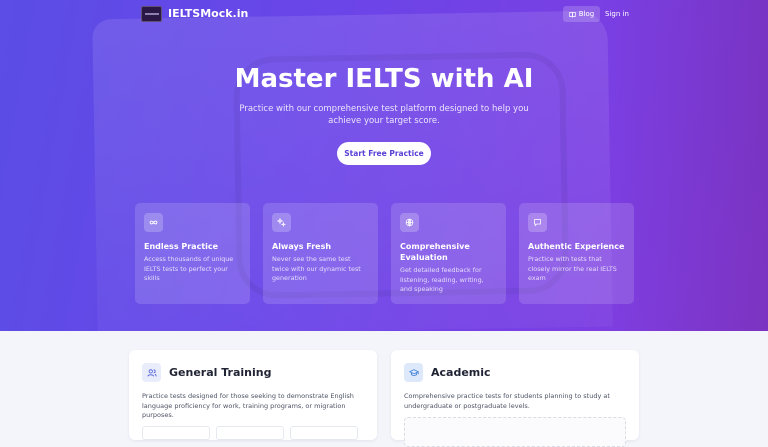 The height and width of the screenshot is (447, 768). Describe the element at coordinates (461, 372) in the screenshot. I see `module-title: Academic` at that location.